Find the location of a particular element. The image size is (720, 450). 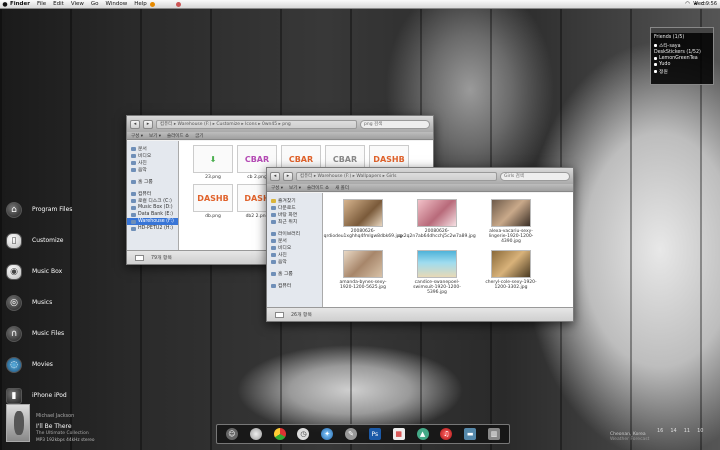

window-toolbar: 구성 ▾ 보기 ▾ 슬라이드 쇼 굽기 is located at coordinates (280, 136).